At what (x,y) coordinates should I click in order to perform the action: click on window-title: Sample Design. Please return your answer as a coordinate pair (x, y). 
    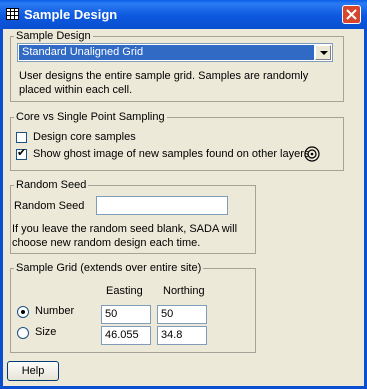
    Looking at the image, I should click on (71, 14).